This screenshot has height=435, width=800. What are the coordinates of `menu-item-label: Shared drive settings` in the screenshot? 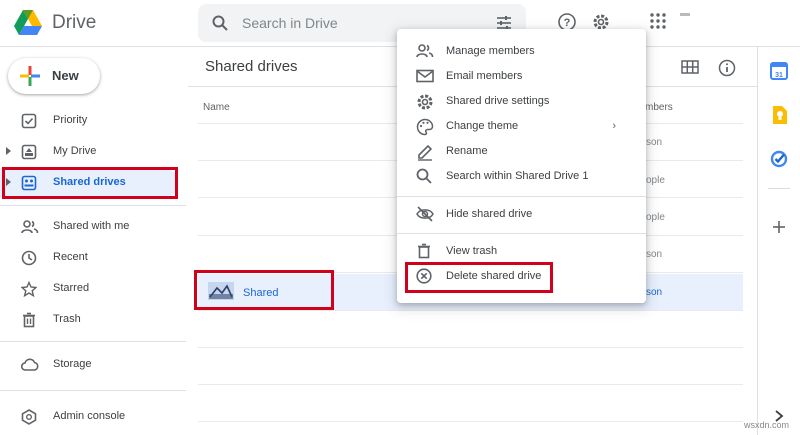 It's located at (498, 101).